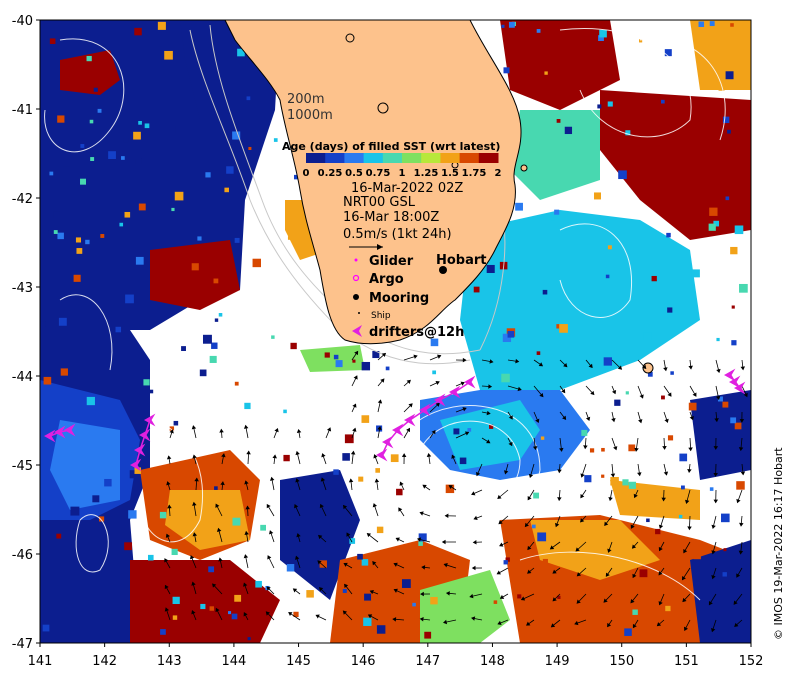 The image size is (793, 678). What do you see at coordinates (310, 115) in the screenshot?
I see `isobath-1000-label: 1000m` at bounding box center [310, 115].